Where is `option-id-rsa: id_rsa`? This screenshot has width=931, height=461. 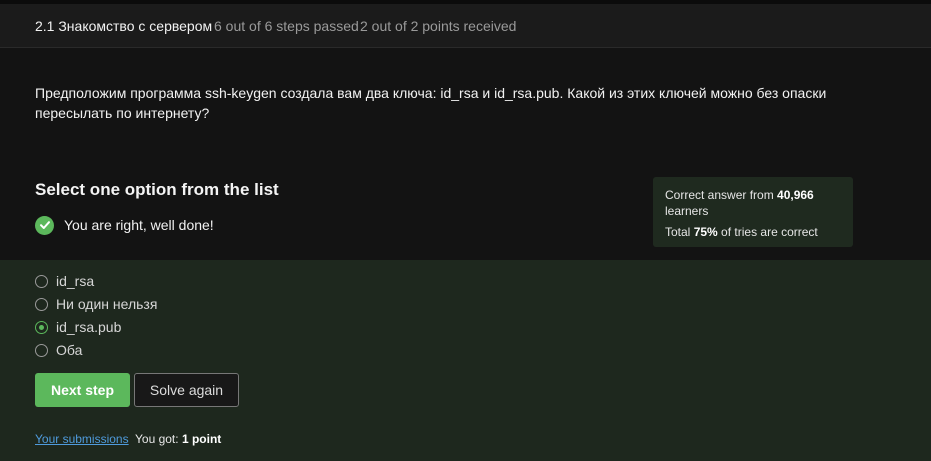
option-id-rsa: id_rsa is located at coordinates (64, 281).